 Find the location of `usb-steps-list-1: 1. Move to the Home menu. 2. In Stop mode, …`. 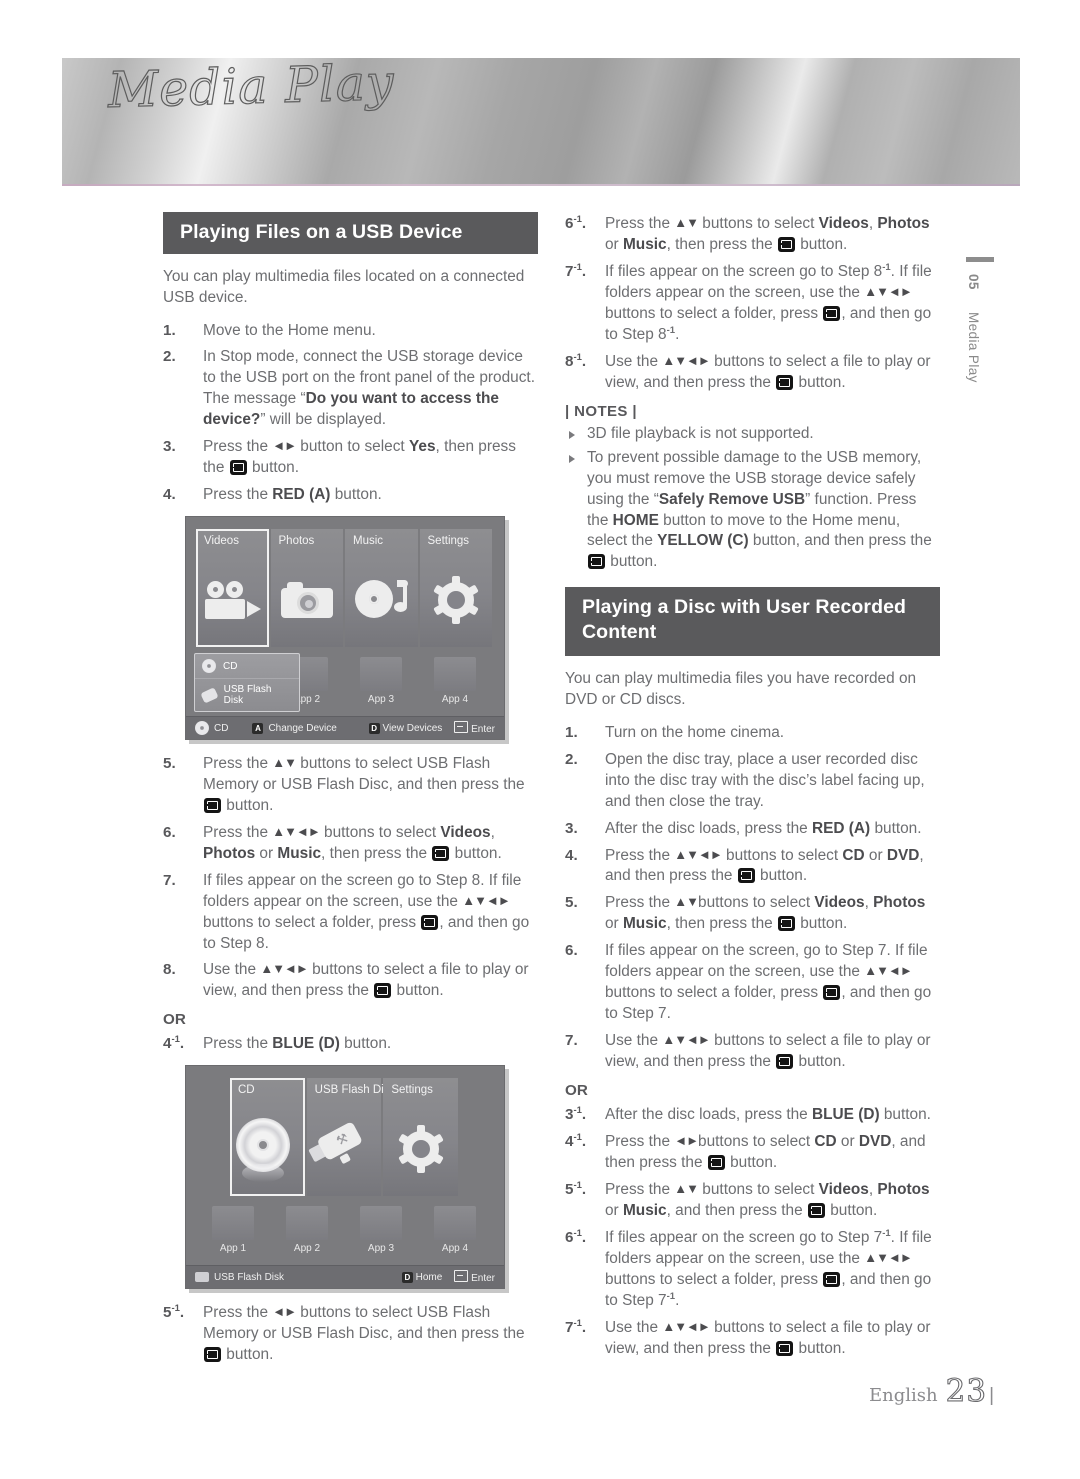

usb-steps-list-1: 1. Move to the Home menu. 2. In Stop mode, … is located at coordinates (350, 414).